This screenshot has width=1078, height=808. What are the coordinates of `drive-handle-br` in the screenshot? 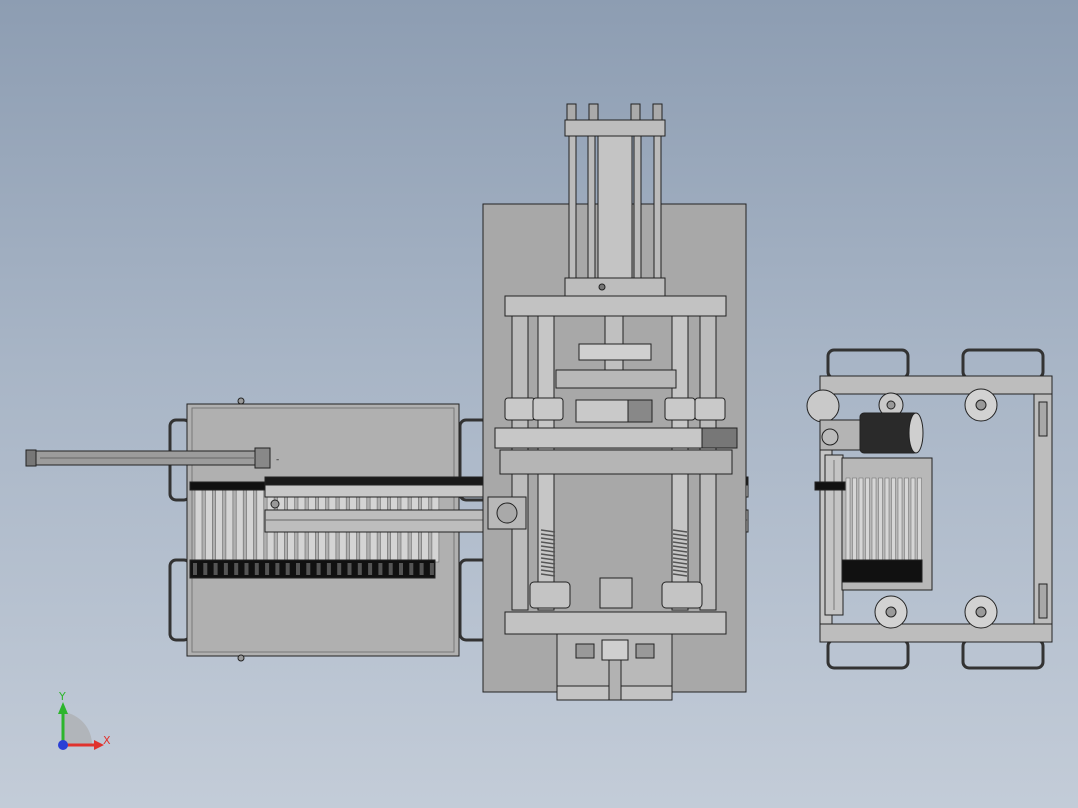 It's located at (1003, 654).